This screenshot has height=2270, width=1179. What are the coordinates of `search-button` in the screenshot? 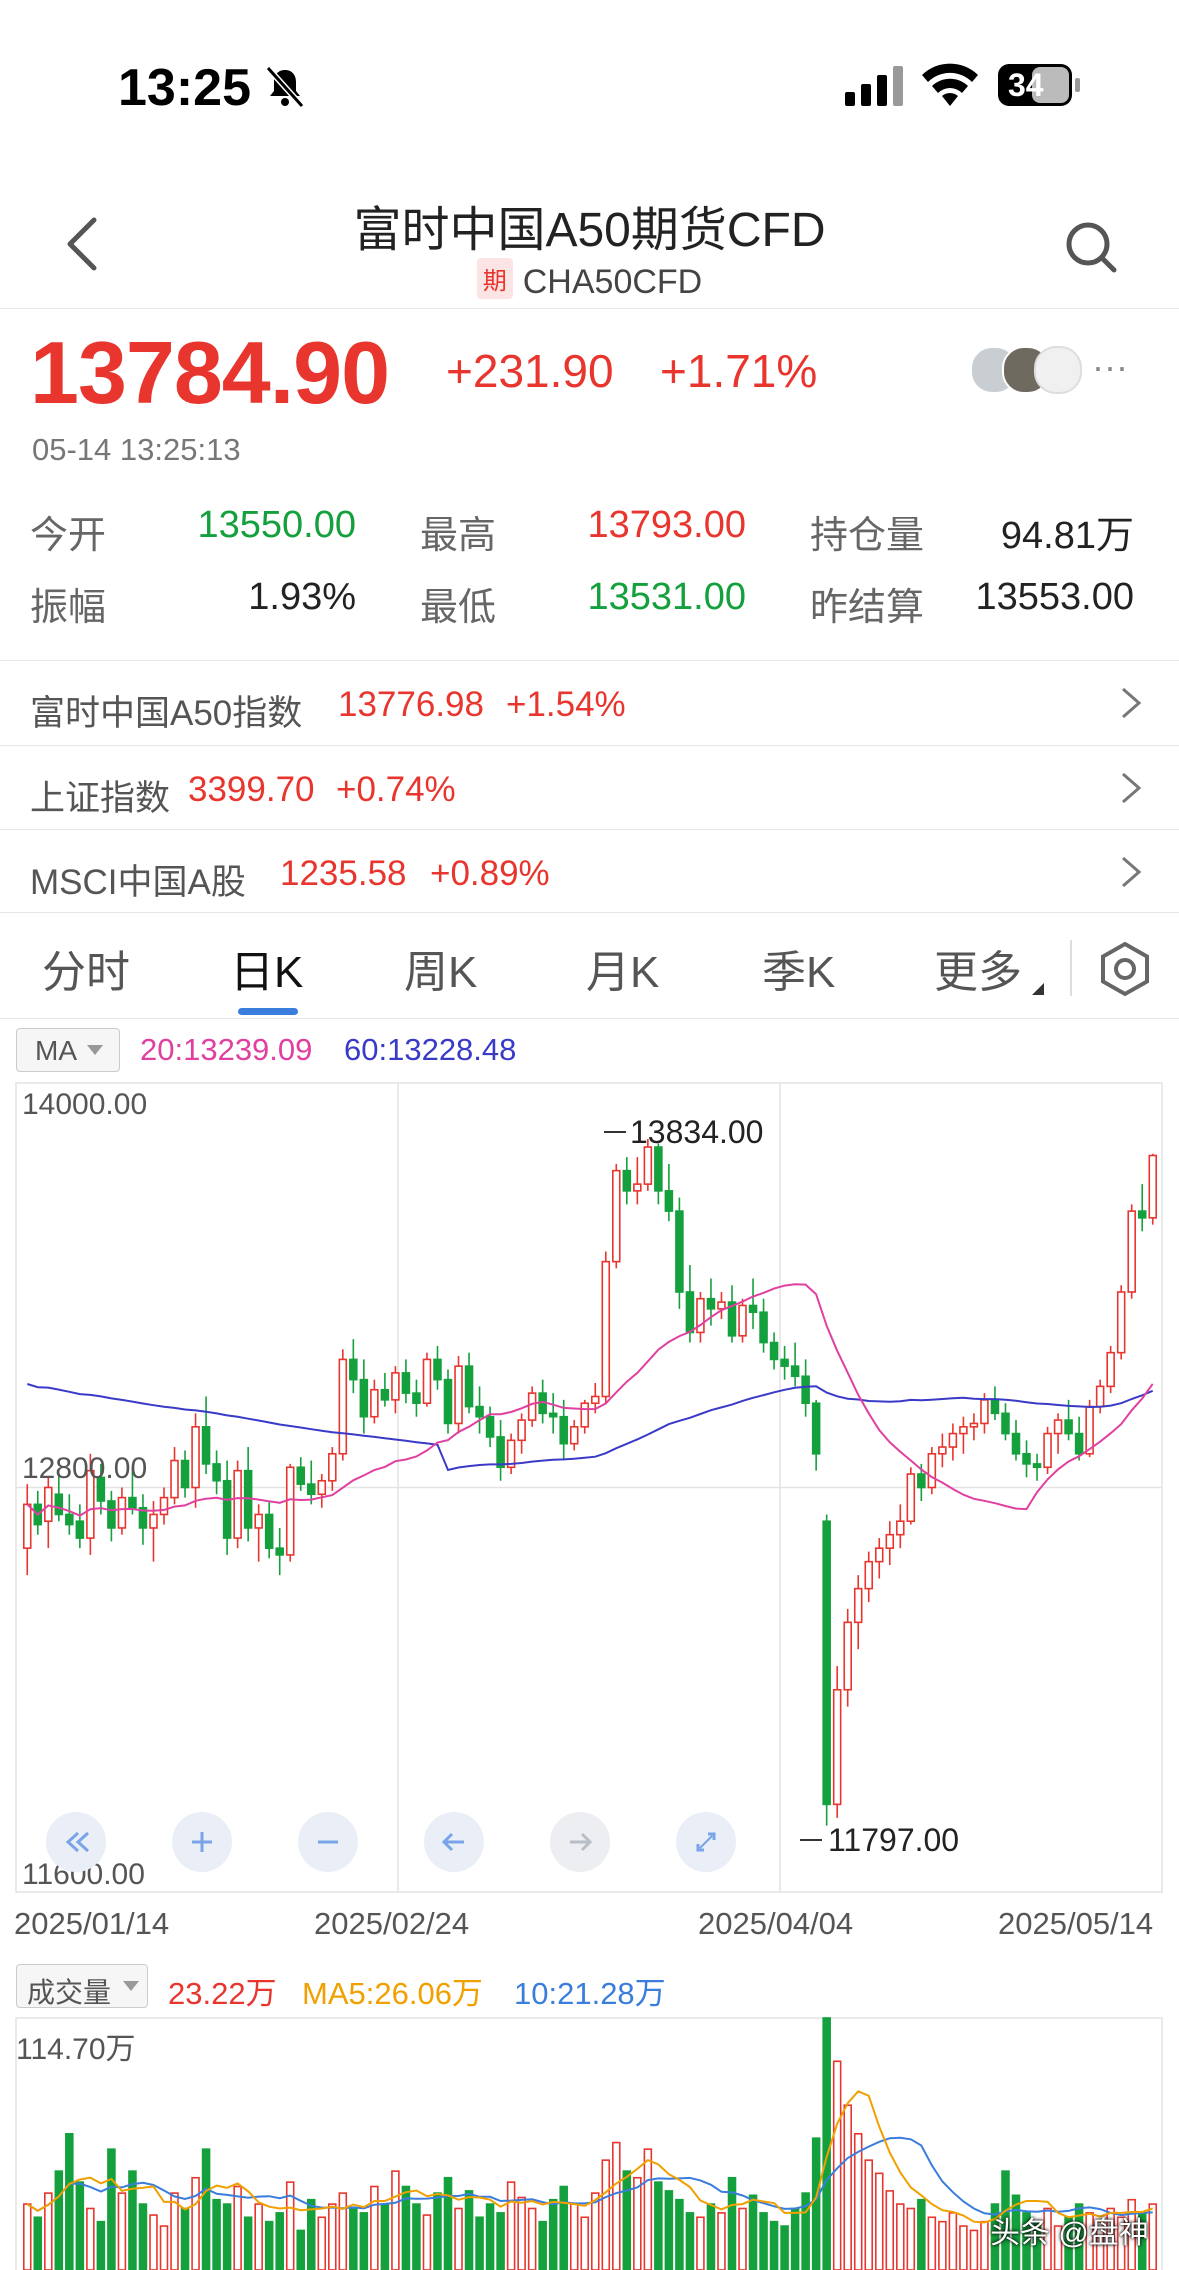 It's located at (1092, 248).